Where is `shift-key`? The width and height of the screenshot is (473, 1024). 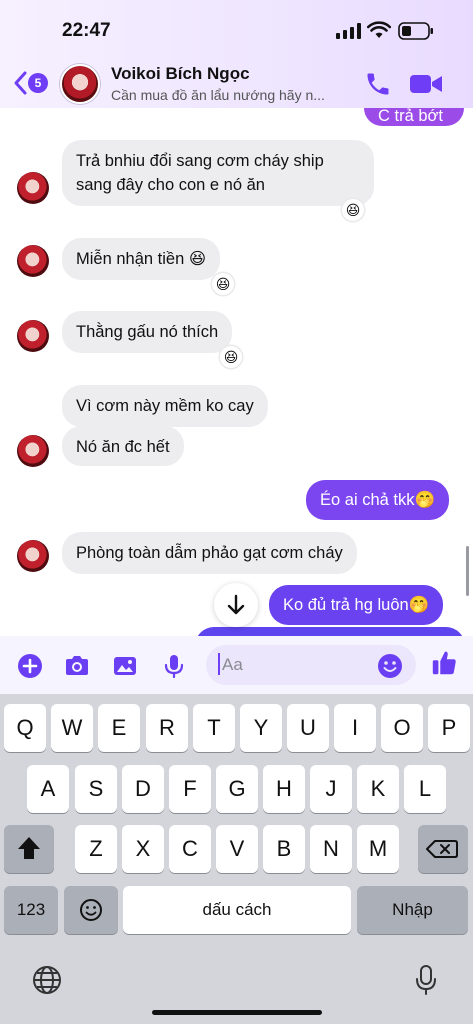
shift-key is located at coordinates (29, 849).